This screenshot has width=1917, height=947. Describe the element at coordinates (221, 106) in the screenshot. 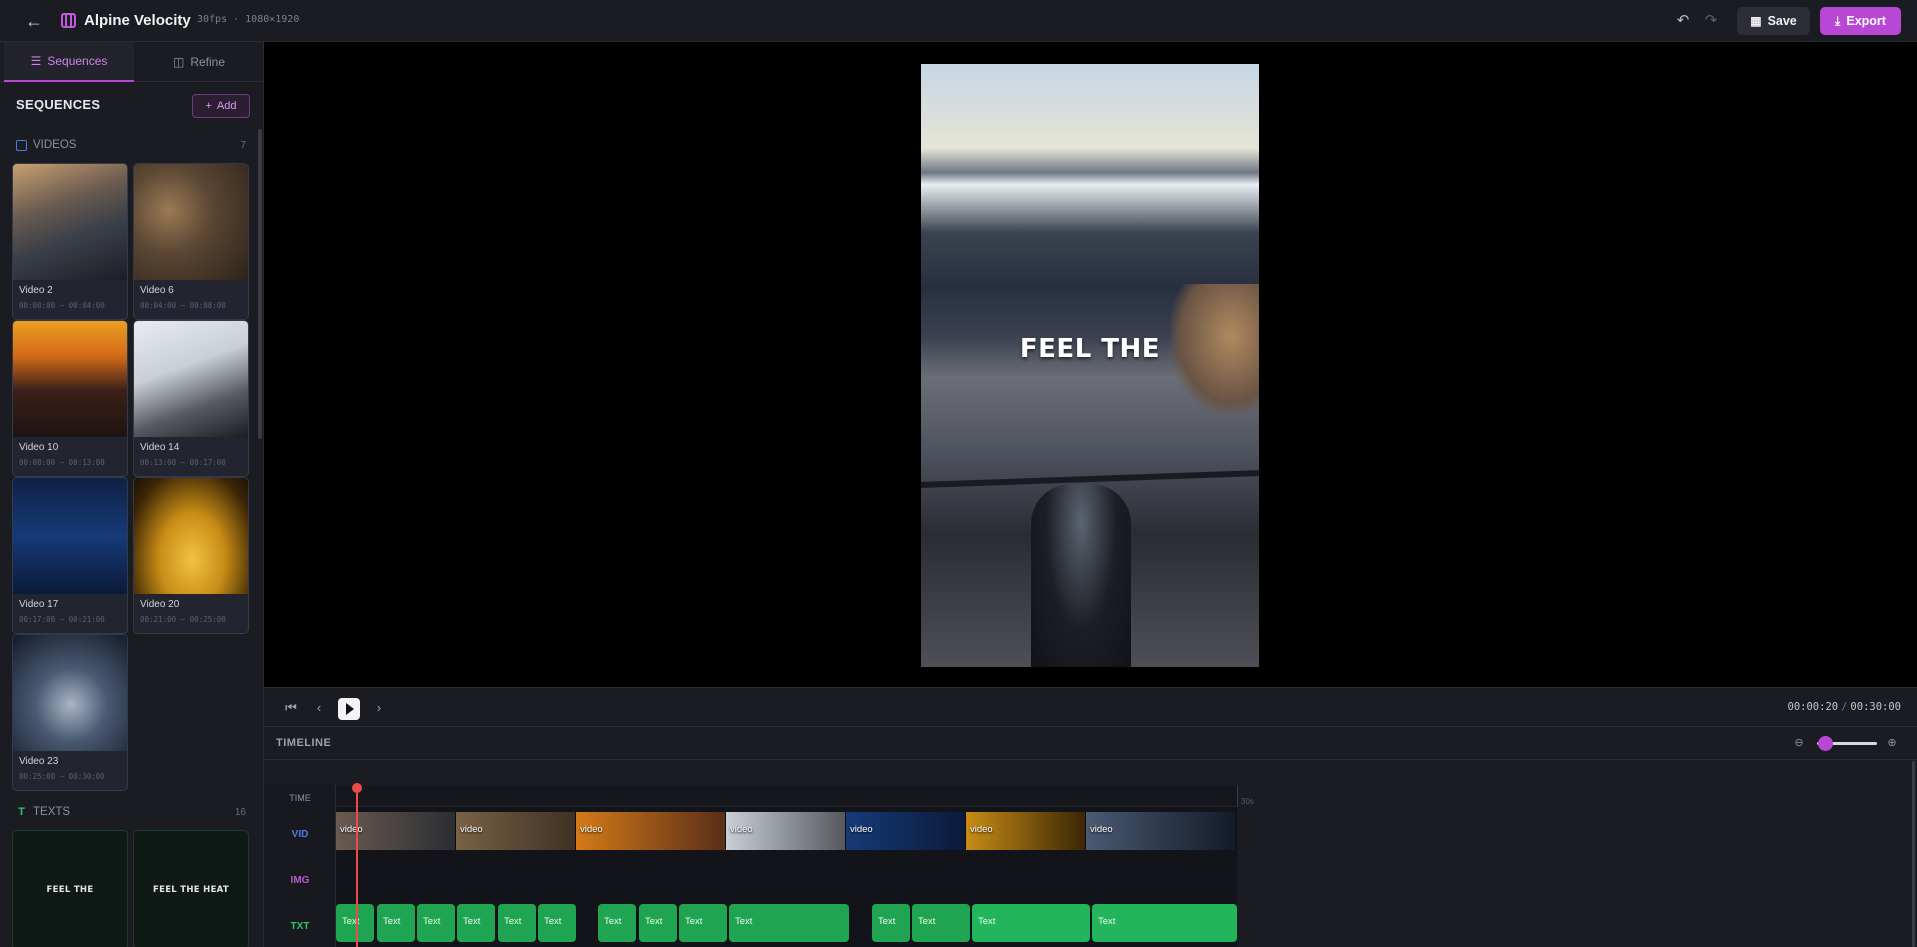

I see `add-sequence-button: + Add` at that location.